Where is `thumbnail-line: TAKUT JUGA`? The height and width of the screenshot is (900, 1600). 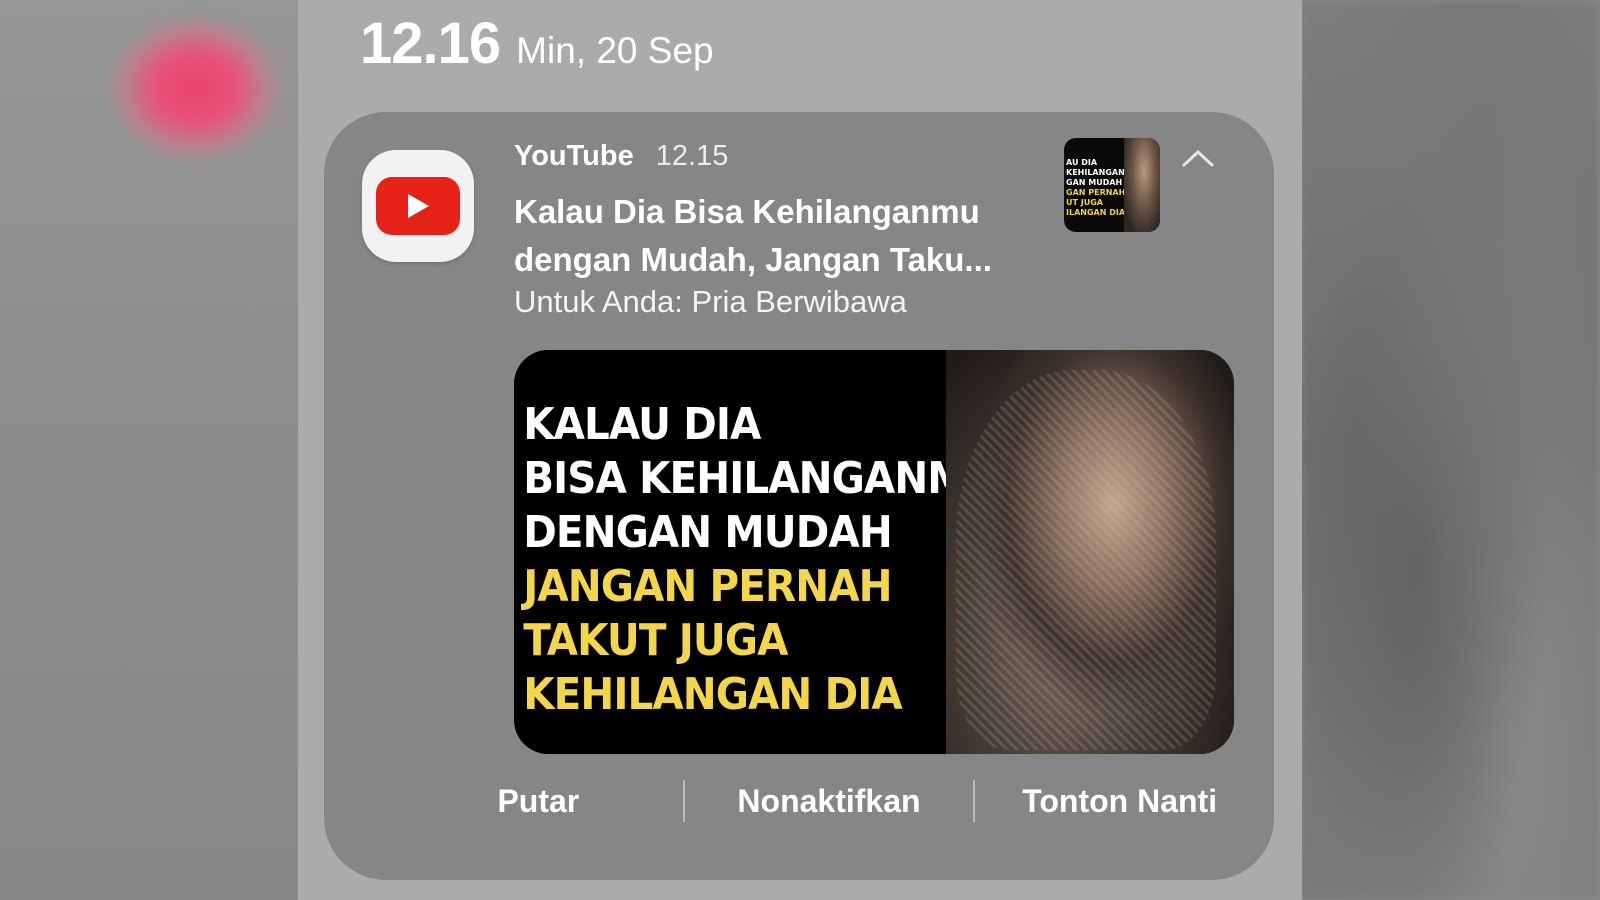
thumbnail-line: TAKUT JUGA is located at coordinates (655, 640).